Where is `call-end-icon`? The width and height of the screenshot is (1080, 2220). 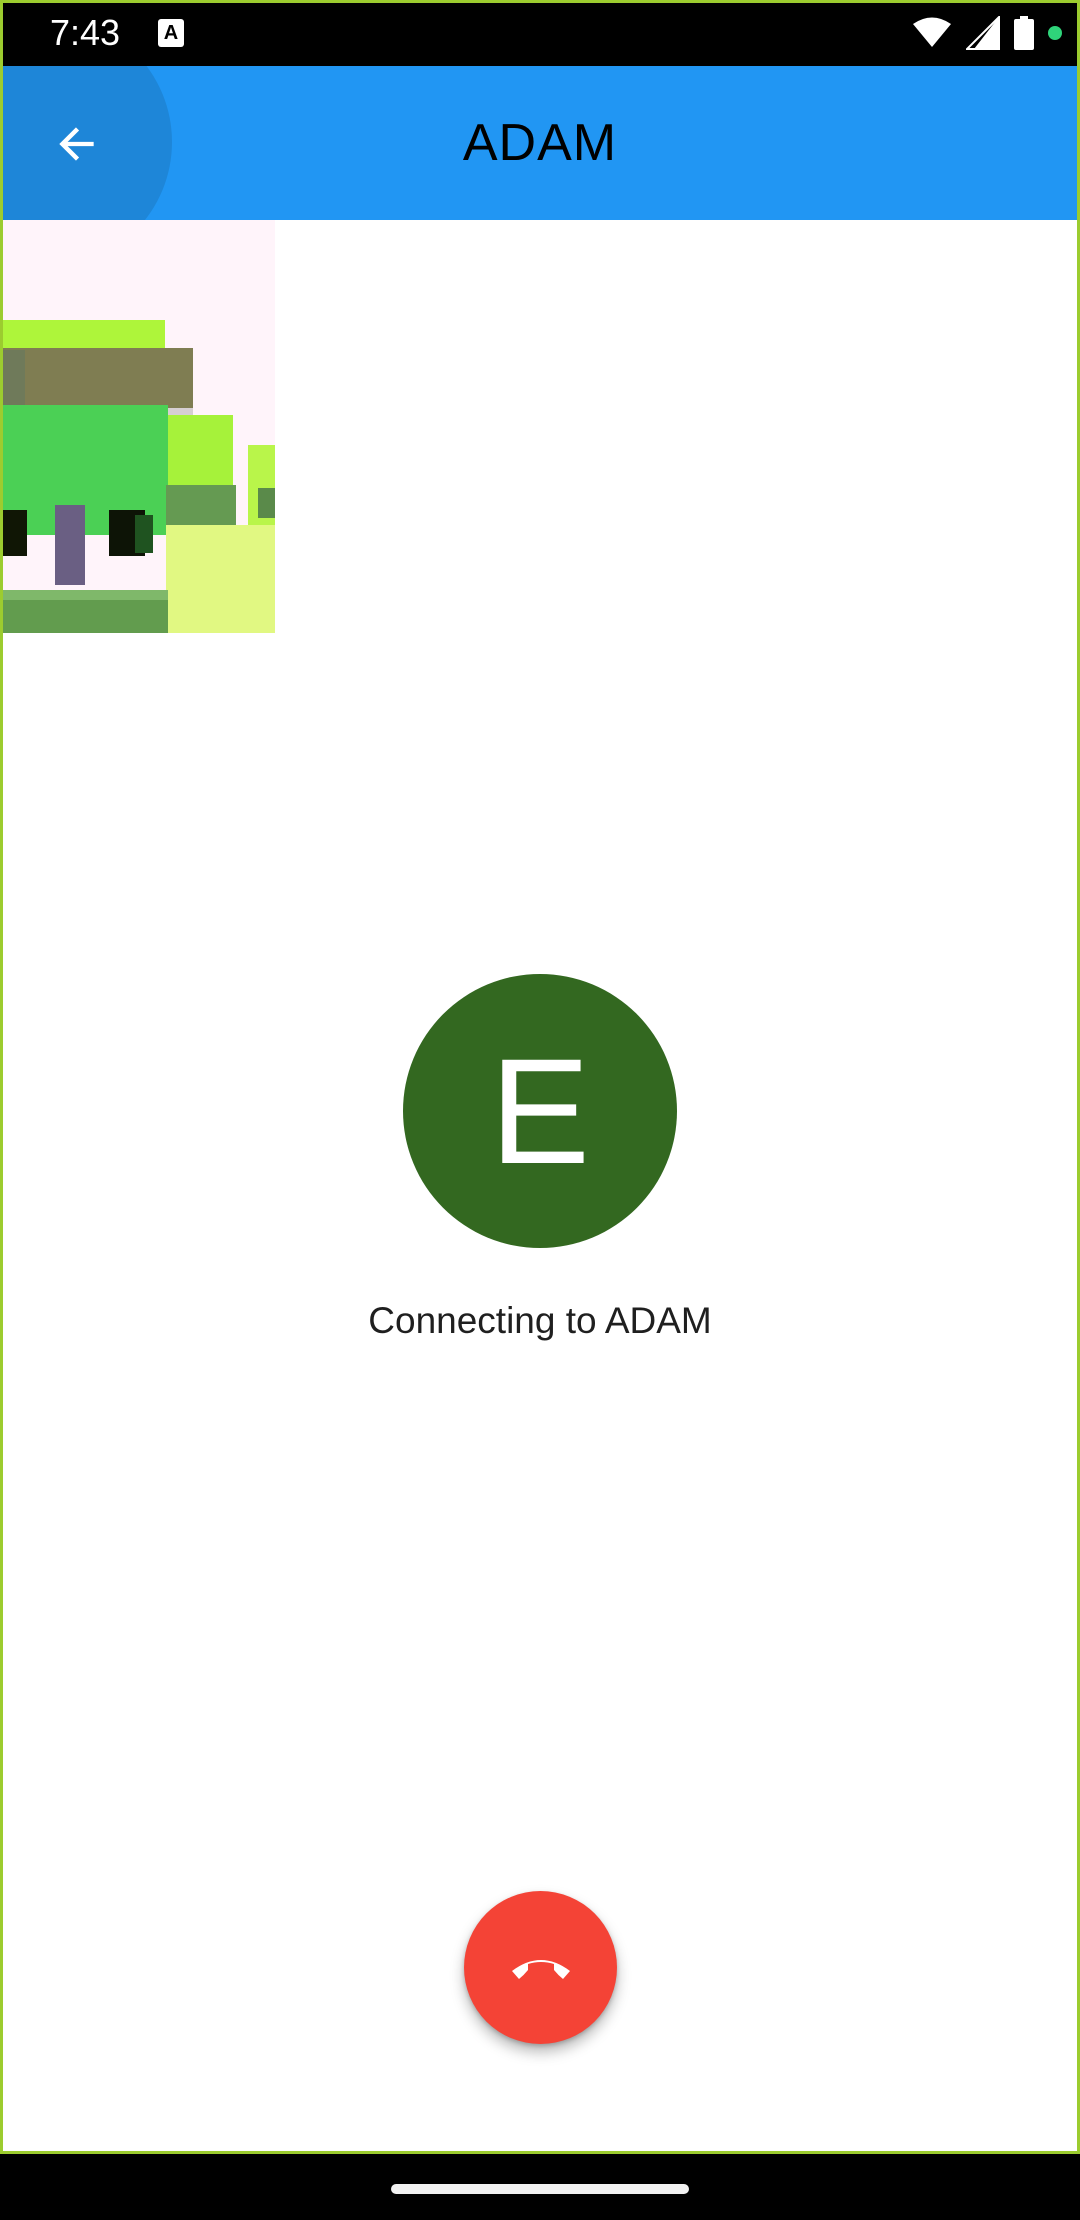 call-end-icon is located at coordinates (540, 1969).